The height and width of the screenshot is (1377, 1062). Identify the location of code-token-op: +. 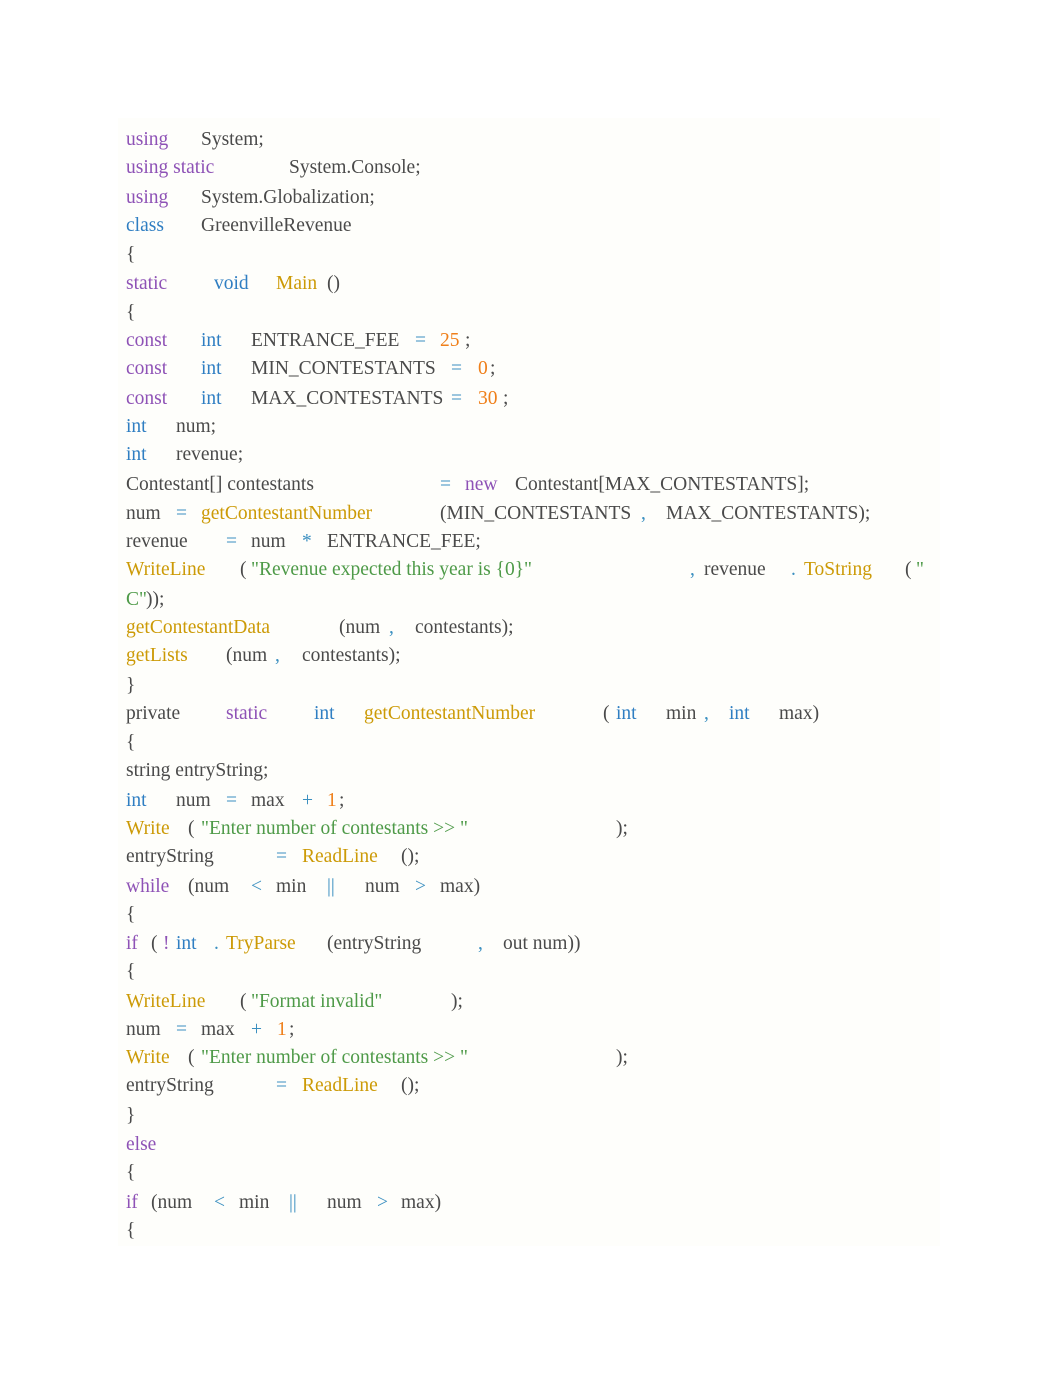
(307, 800).